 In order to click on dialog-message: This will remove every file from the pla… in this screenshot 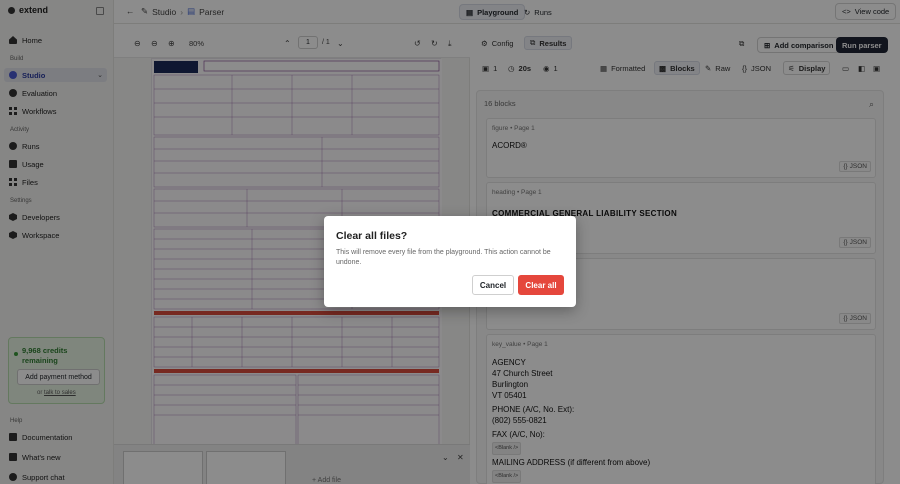, I will do `click(443, 257)`.